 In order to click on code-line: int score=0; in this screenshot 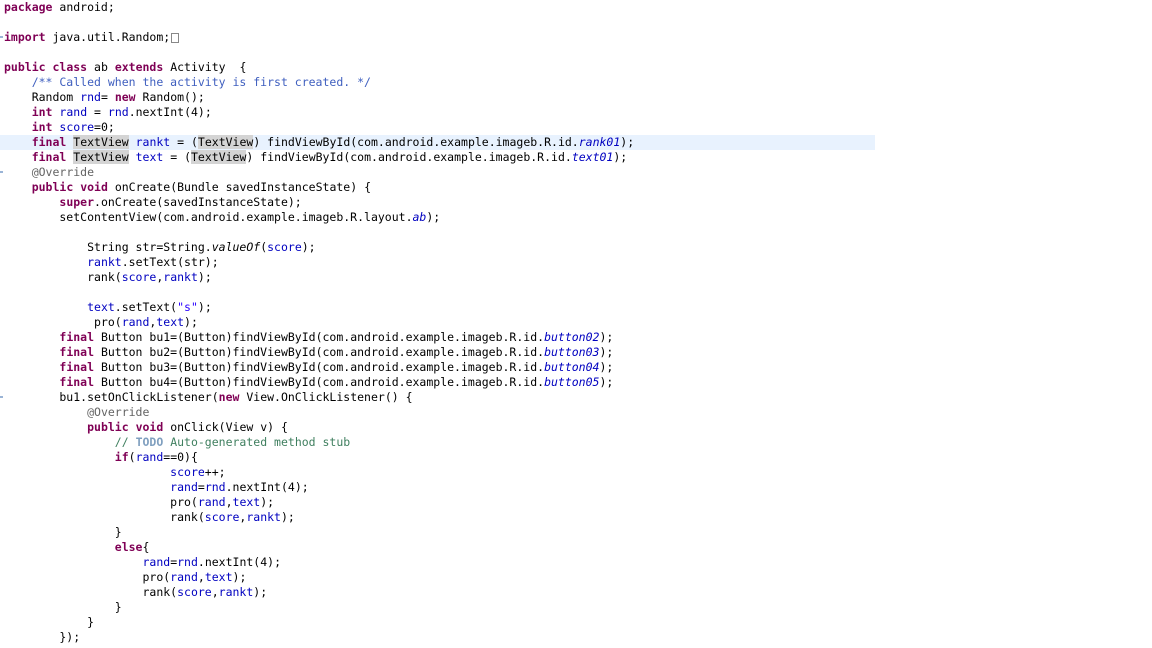, I will do `click(576, 127)`.